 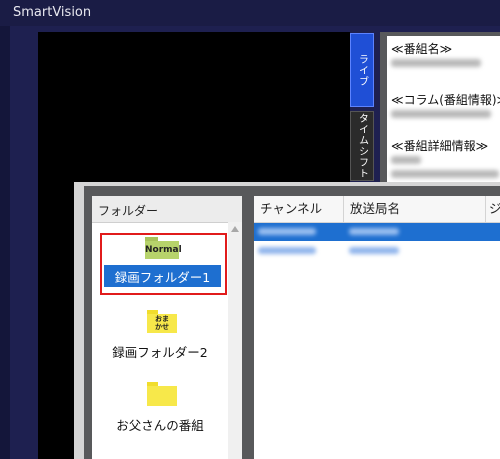 I want to click on folder-item-label: お父さんの番組, so click(x=160, y=425).